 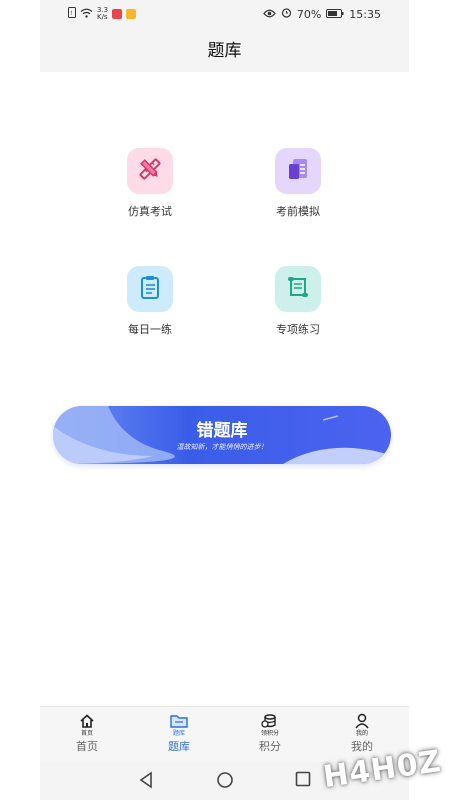 I want to click on tab-points: 领积分 积分, so click(x=270, y=733).